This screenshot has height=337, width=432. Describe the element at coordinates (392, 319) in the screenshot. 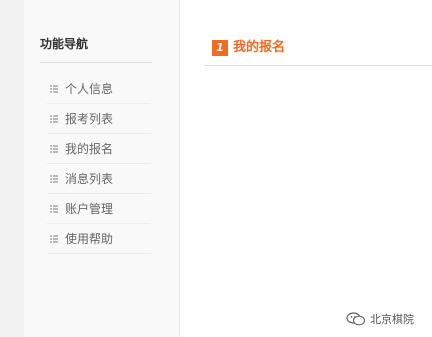

I see `watermark-text: 北京棋院` at that location.